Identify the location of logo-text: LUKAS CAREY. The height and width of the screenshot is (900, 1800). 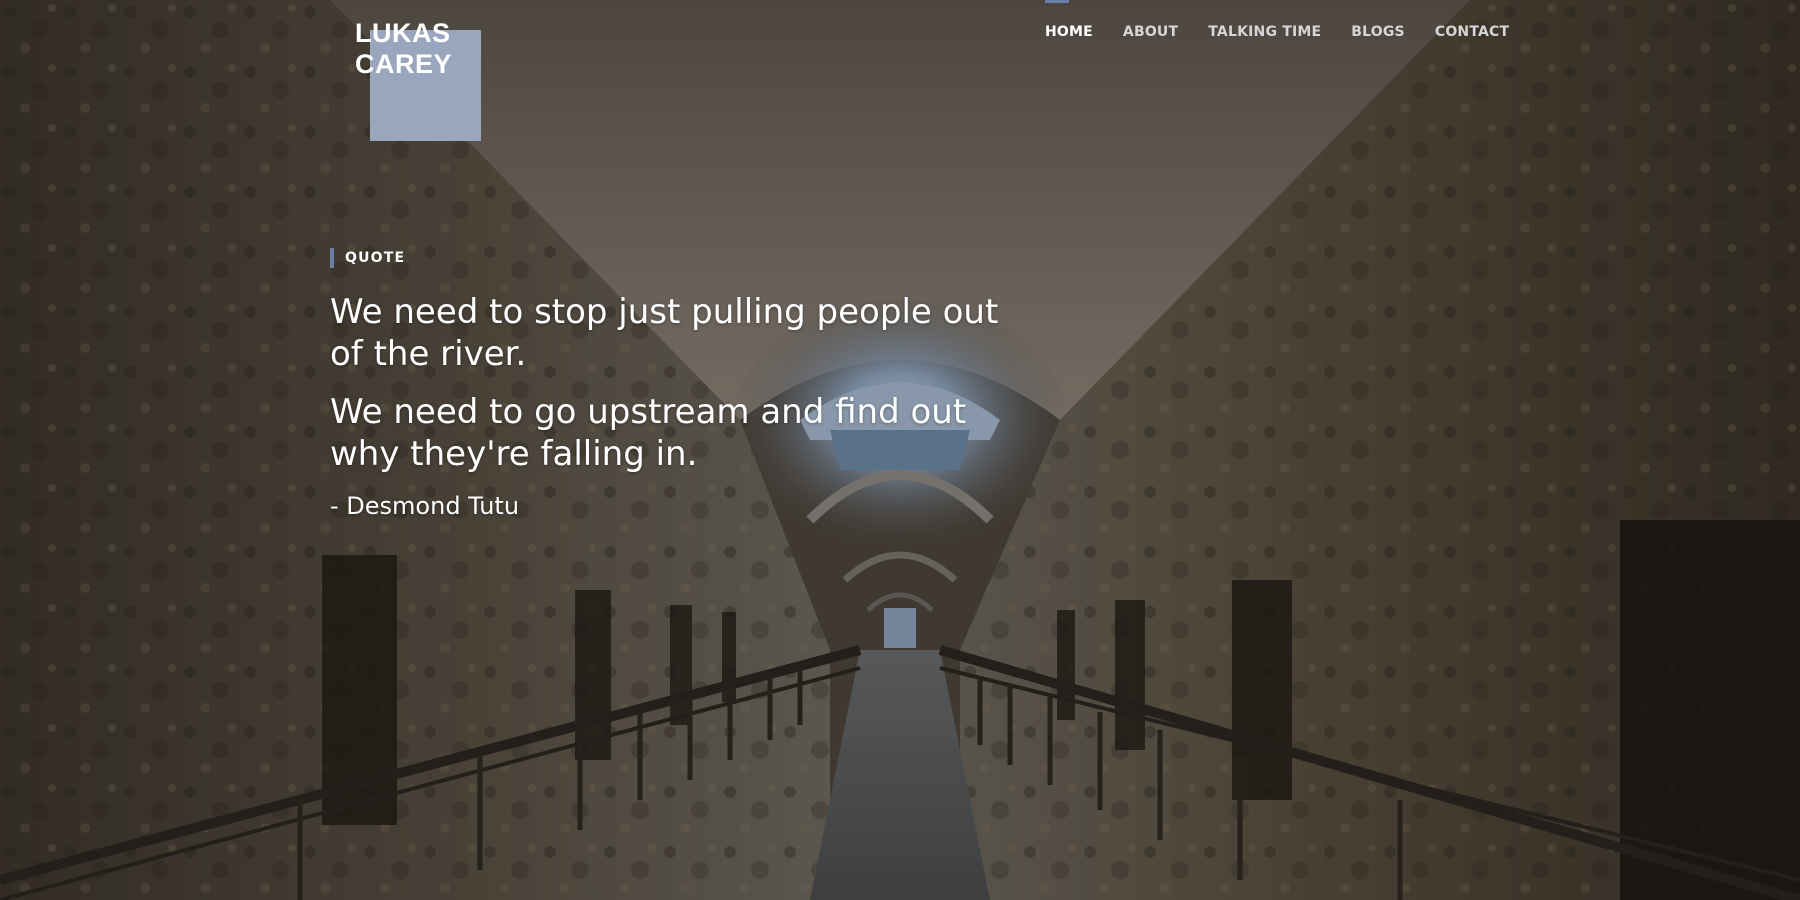
(403, 49).